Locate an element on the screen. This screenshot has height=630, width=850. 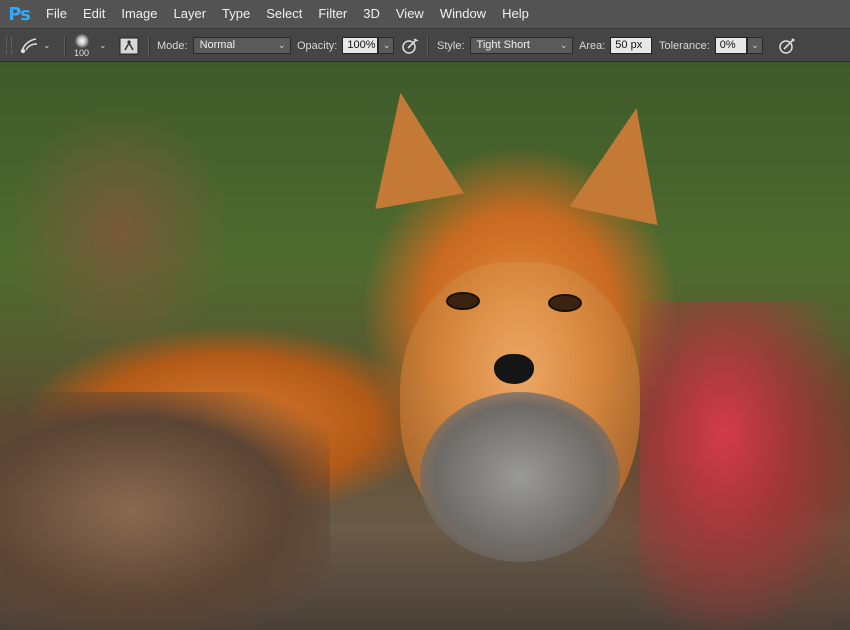
airbrush-toggle is located at coordinates (410, 45).